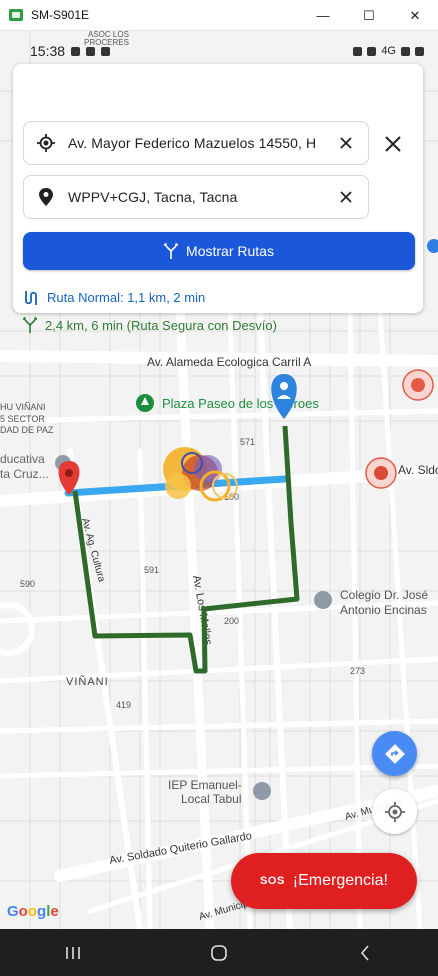 Image resolution: width=438 pixels, height=976 pixels. Describe the element at coordinates (323, 15) in the screenshot. I see `minimize-button: —` at that location.